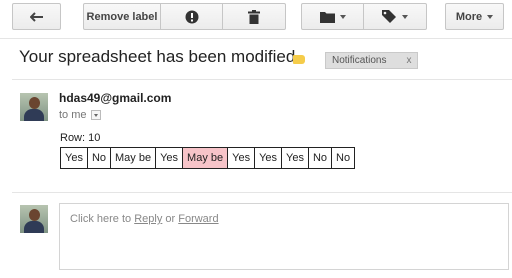 Image resolution: width=512 pixels, height=278 pixels. I want to click on sender-address: hdas49@gmail.com, so click(115, 98).